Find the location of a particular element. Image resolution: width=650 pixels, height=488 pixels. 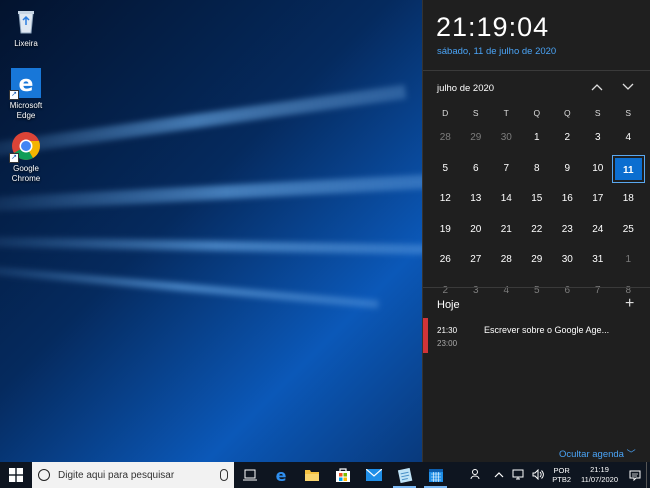

notification-icon is located at coordinates (635, 475).